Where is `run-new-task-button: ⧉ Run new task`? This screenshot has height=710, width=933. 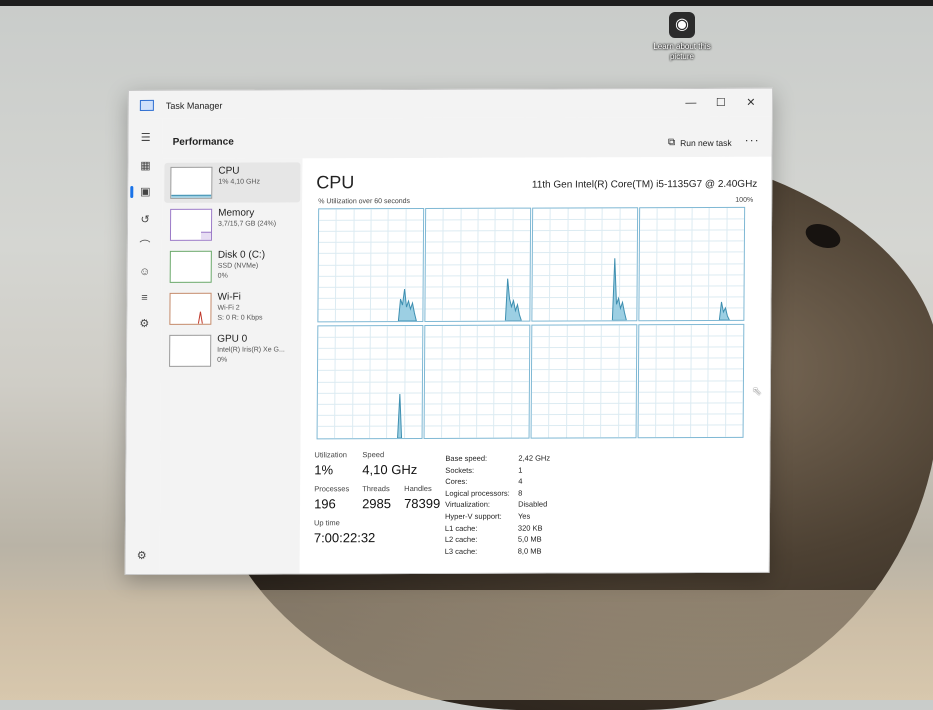 run-new-task-button: ⧉ Run new task is located at coordinates (700, 142).